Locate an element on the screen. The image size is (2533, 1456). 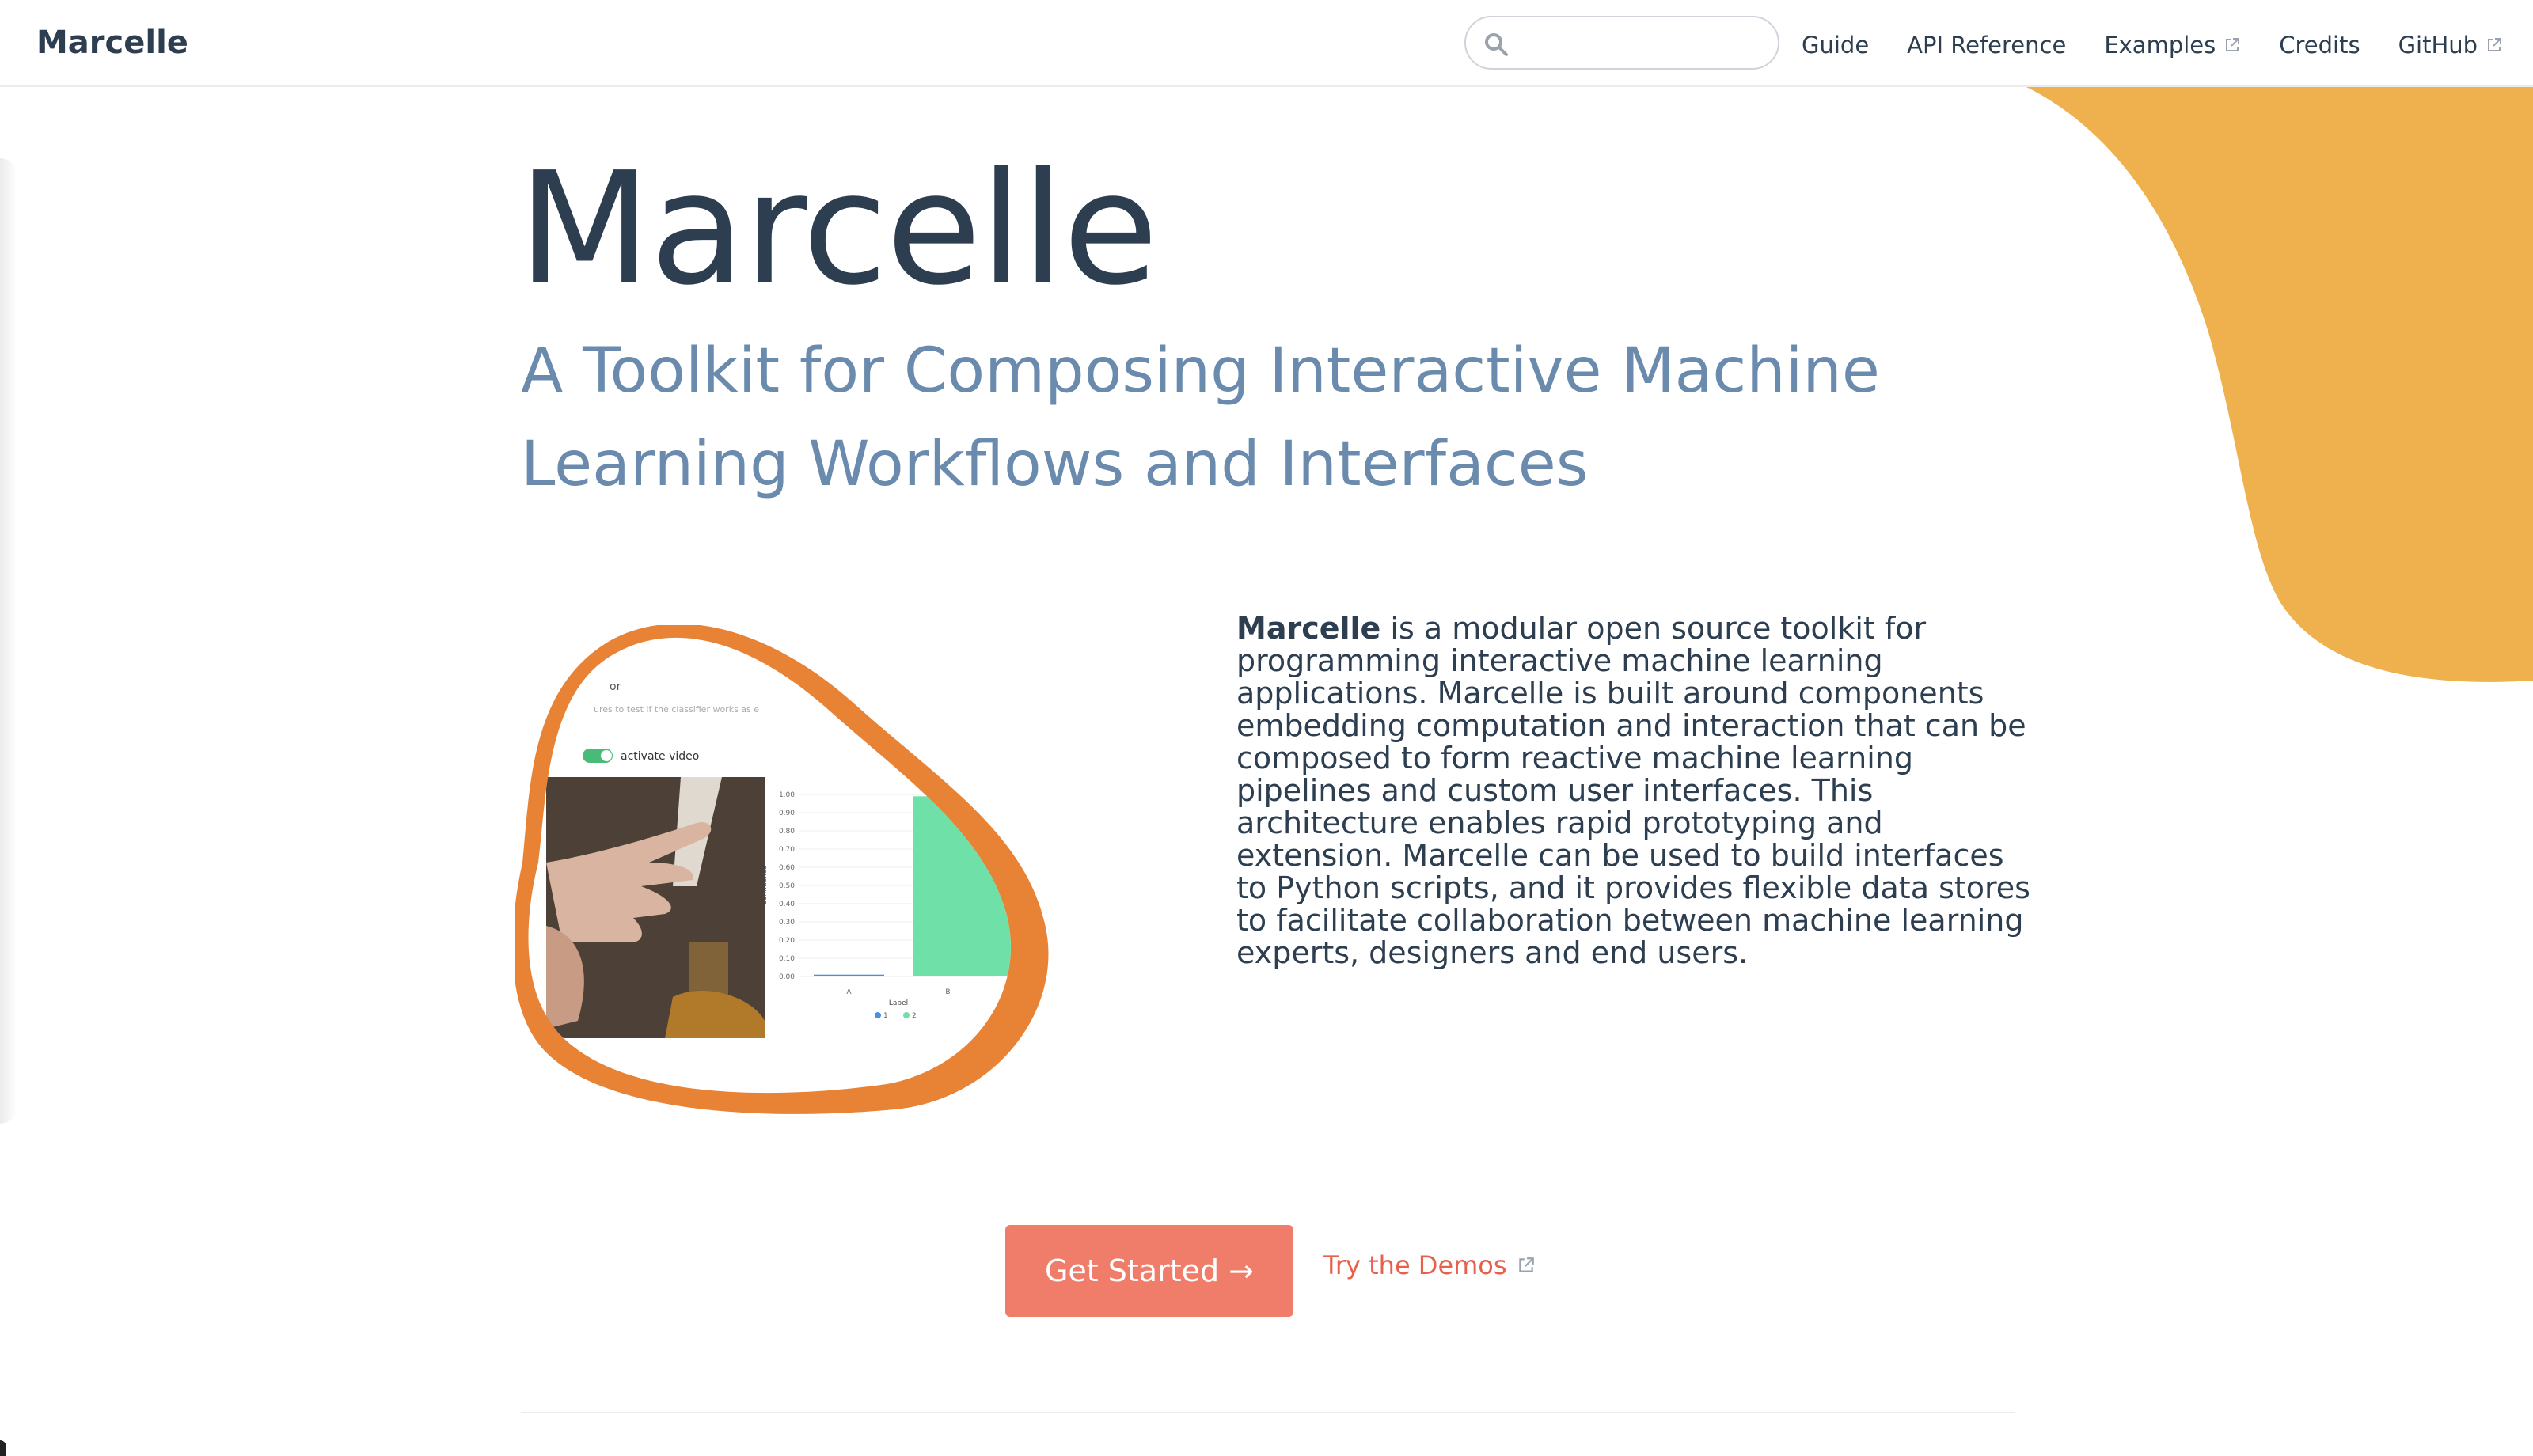
nav-link-credits: Credits is located at coordinates (2319, 45).